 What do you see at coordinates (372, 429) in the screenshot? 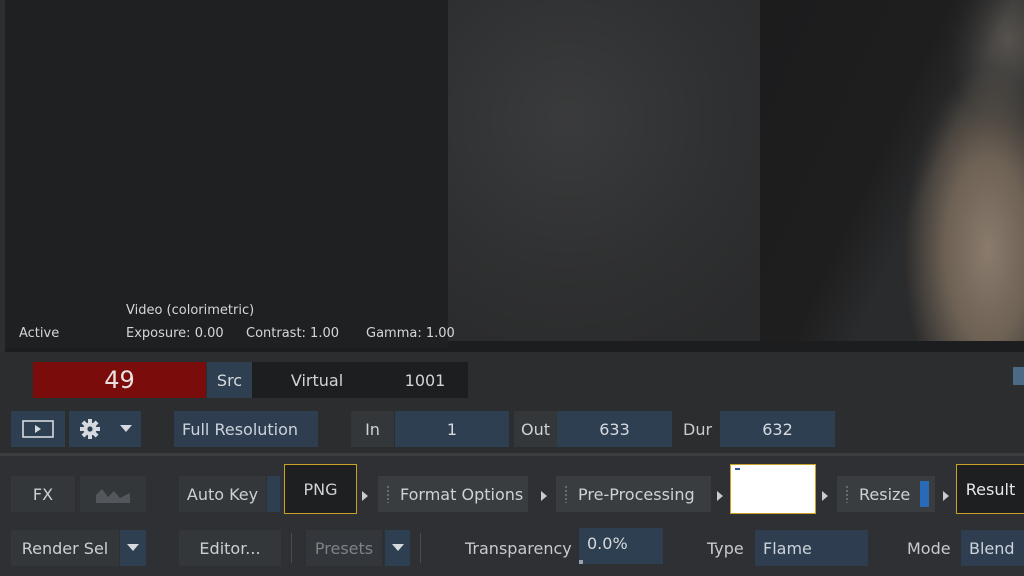
I see `in-label: In` at bounding box center [372, 429].